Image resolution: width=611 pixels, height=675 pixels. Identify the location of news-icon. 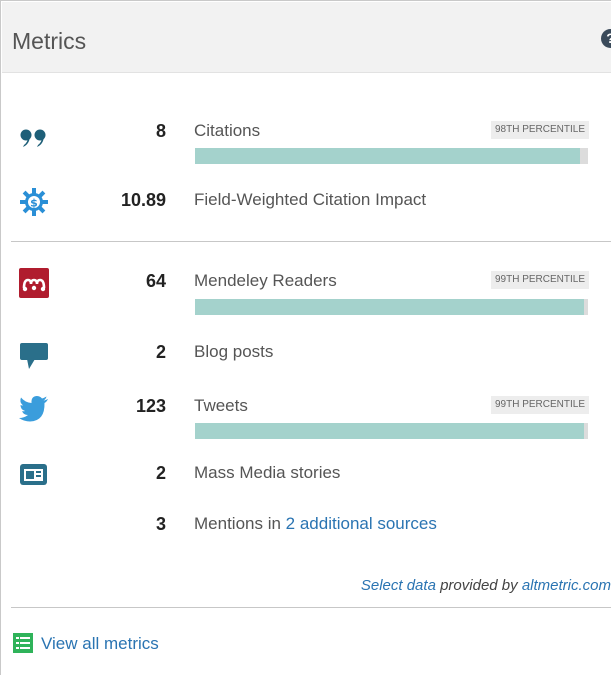
(33, 474).